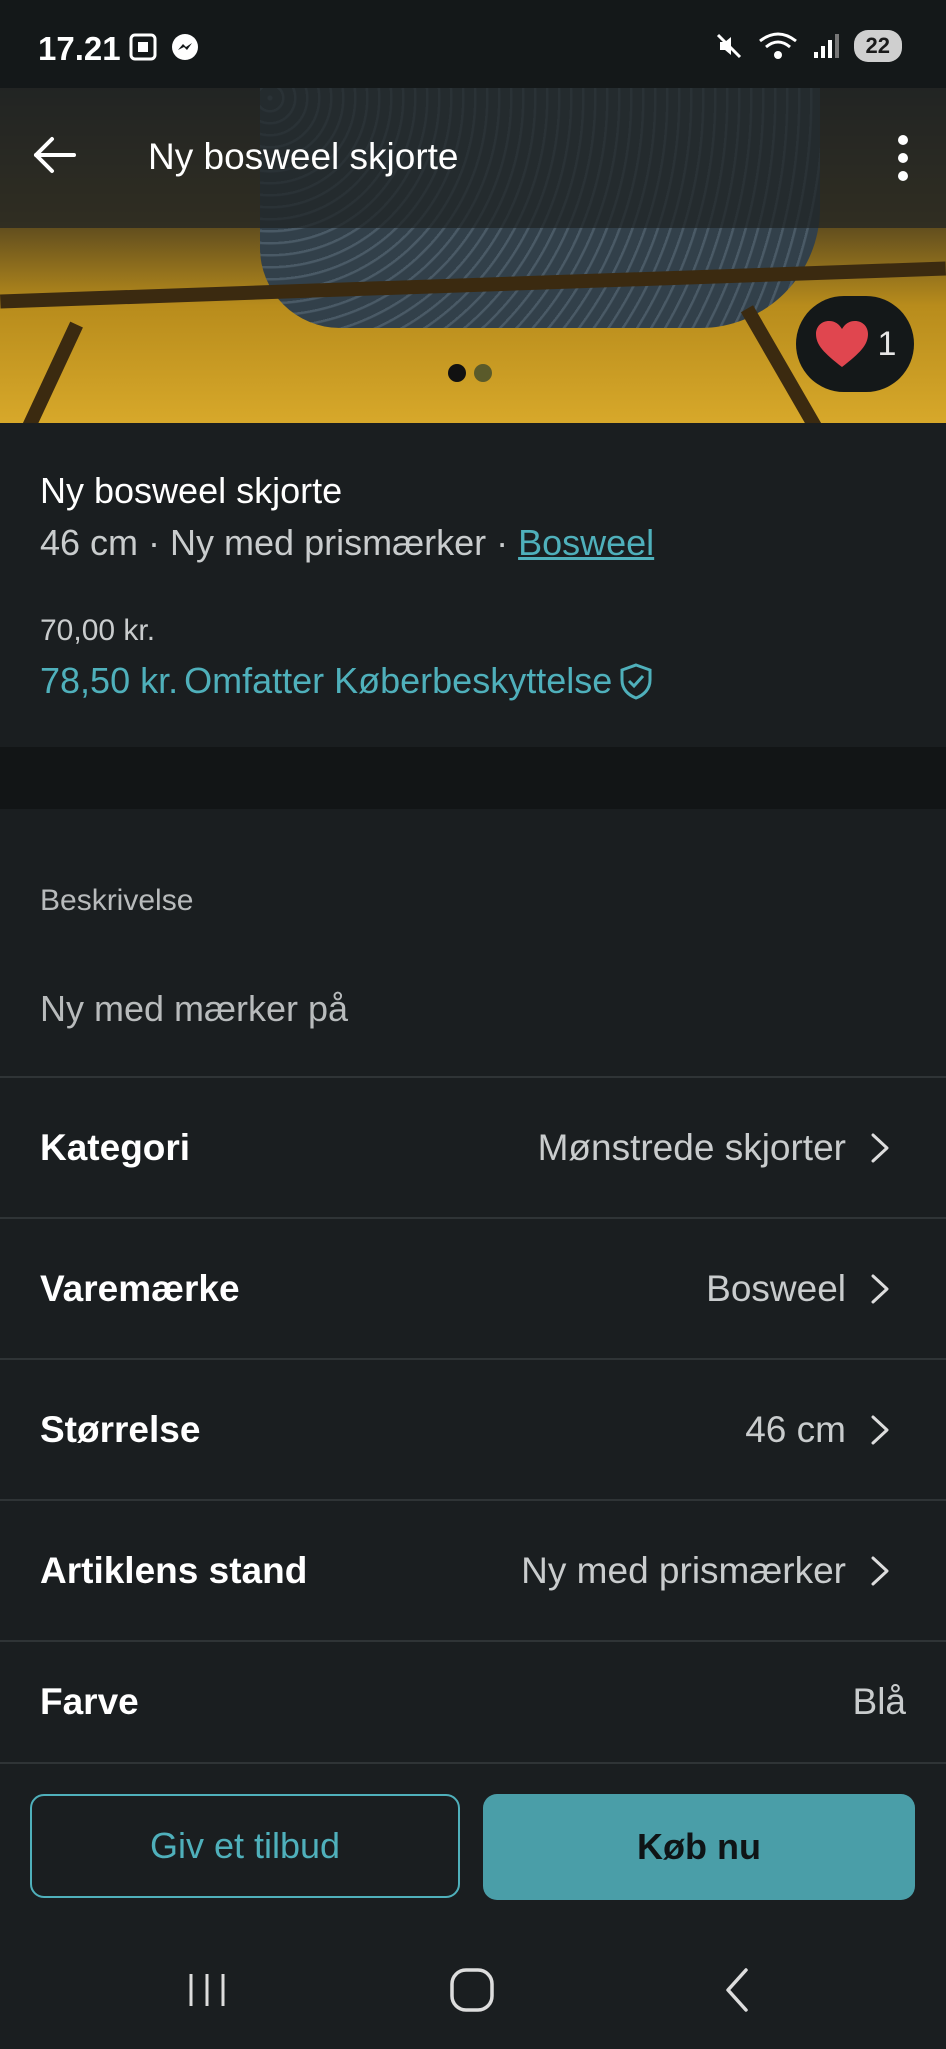  I want to click on detail-row-category: Kategori Mønstrede skjorter, so click(473, 1147).